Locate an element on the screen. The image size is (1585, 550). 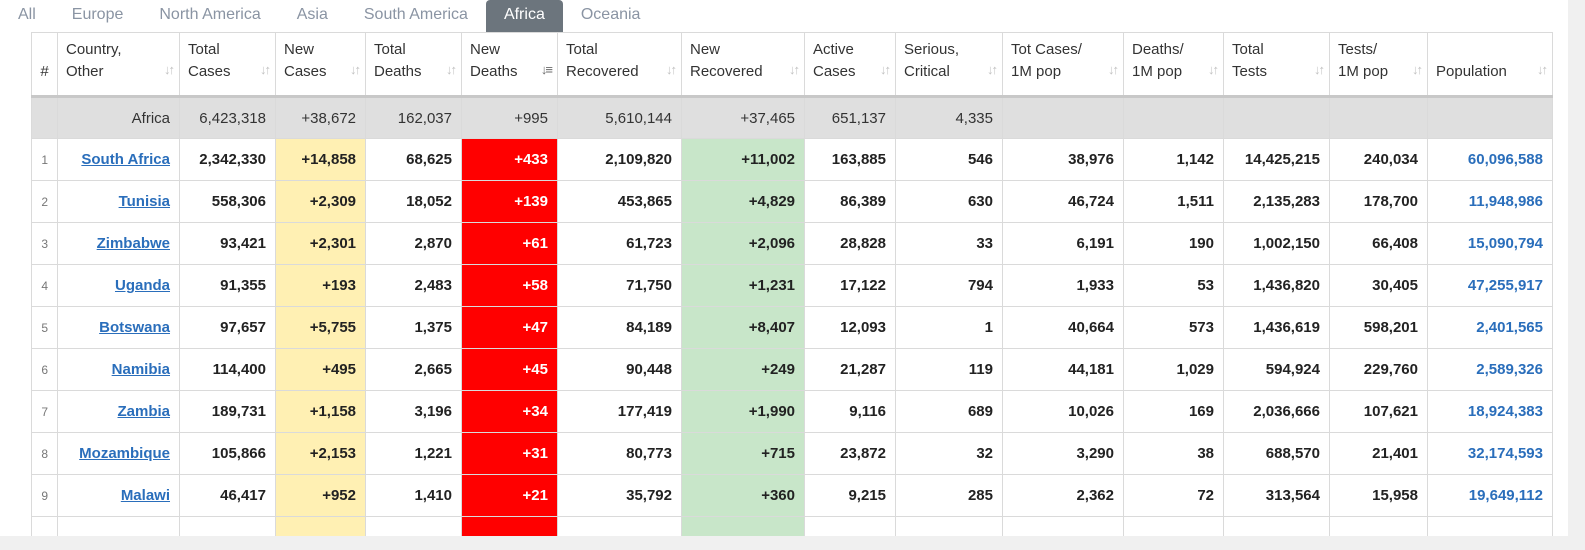
country-link: Botswana is located at coordinates (134, 327).